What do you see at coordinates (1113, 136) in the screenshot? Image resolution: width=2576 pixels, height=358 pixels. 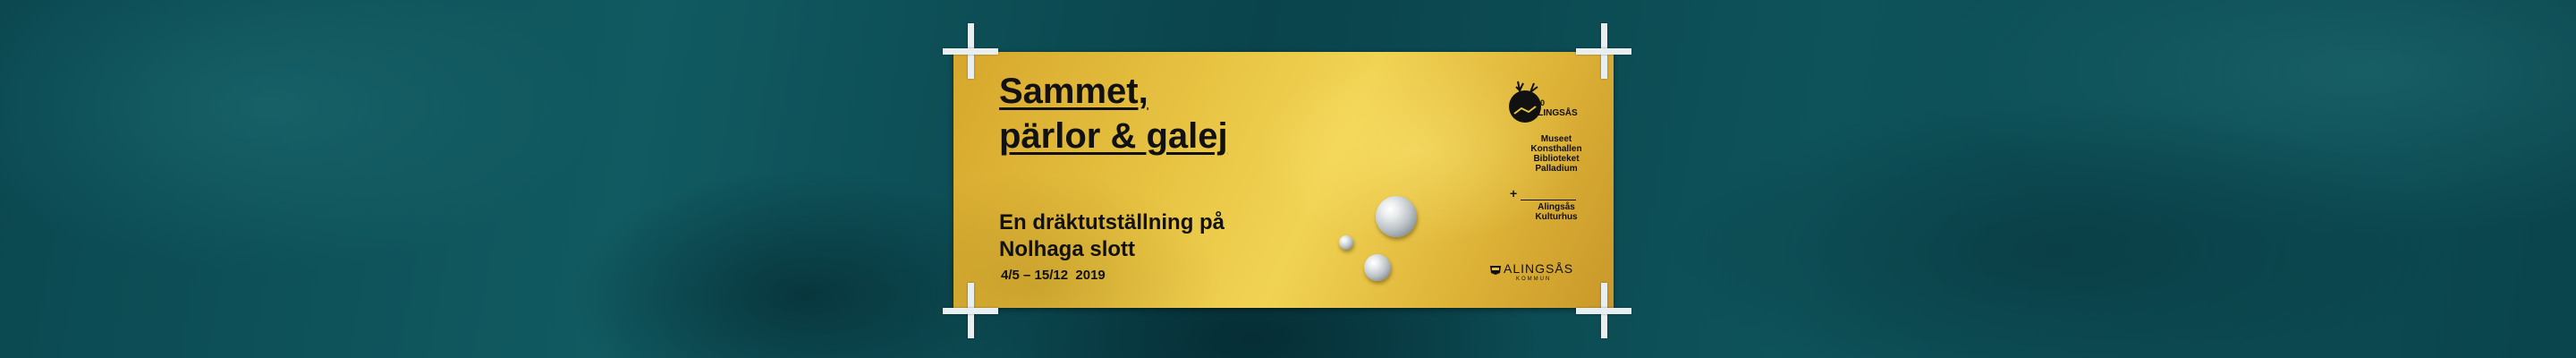 I see `exhibition-title-line2: pärlor & galej` at bounding box center [1113, 136].